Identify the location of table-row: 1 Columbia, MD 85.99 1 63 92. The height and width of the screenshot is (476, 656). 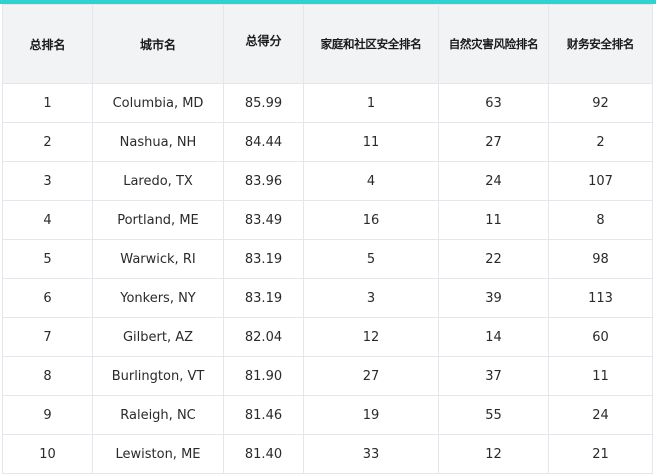
(327, 103).